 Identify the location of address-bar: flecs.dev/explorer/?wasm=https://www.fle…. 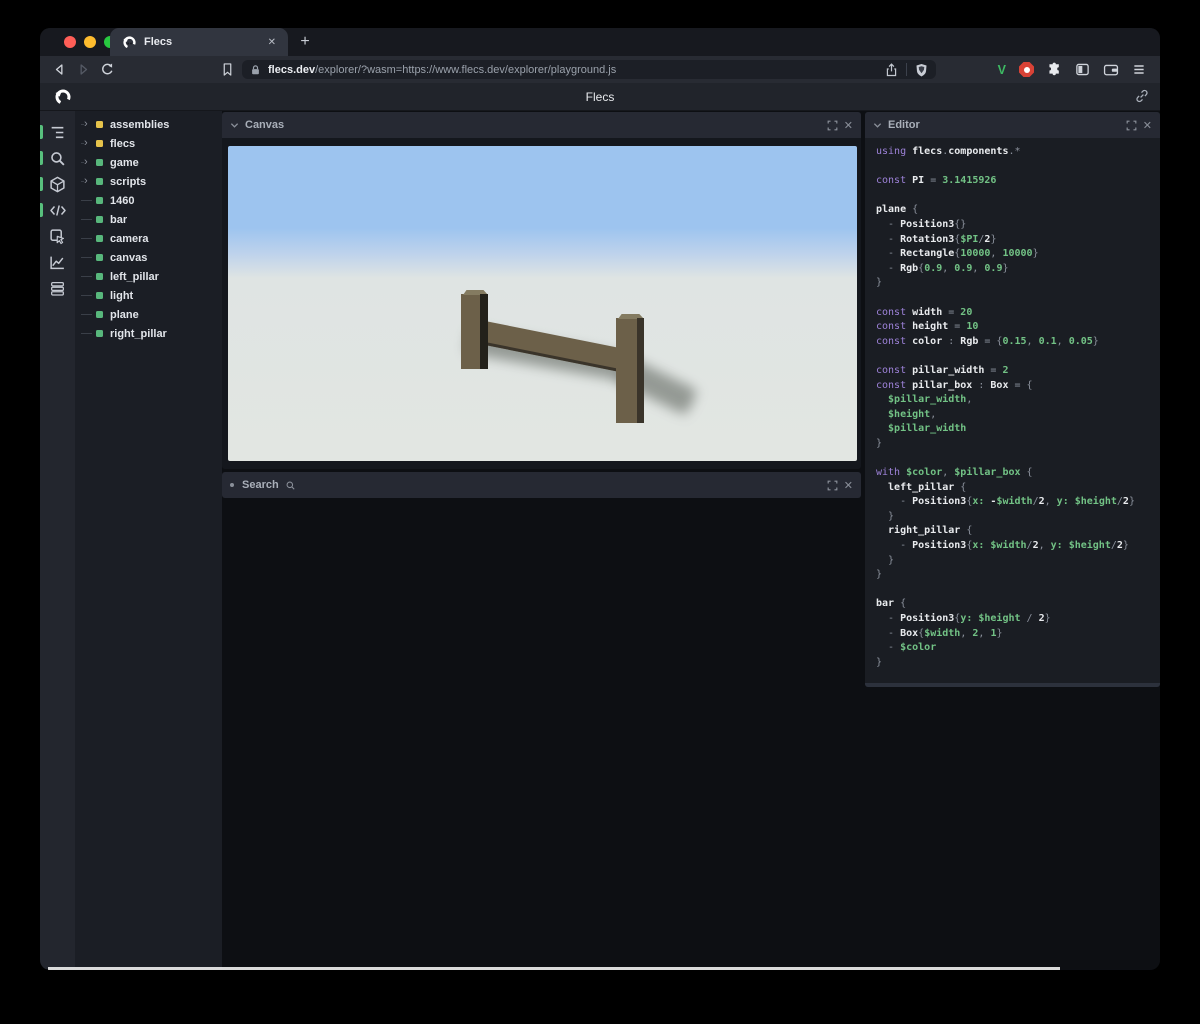
(589, 69).